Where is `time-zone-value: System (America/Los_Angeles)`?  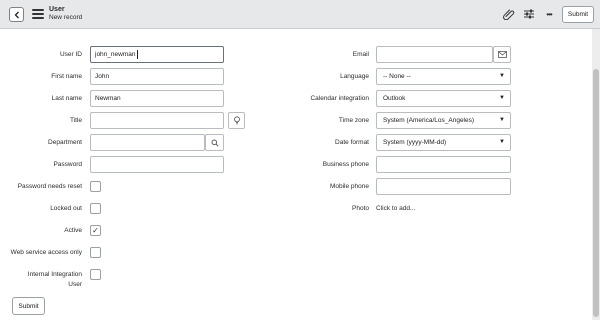
time-zone-value: System (America/Los_Angeles) is located at coordinates (429, 120).